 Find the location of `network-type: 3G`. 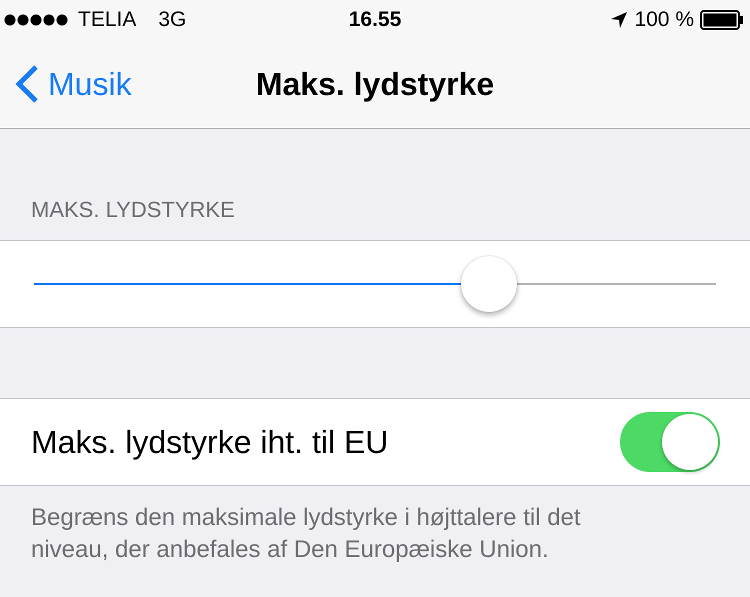

network-type: 3G is located at coordinates (172, 20).